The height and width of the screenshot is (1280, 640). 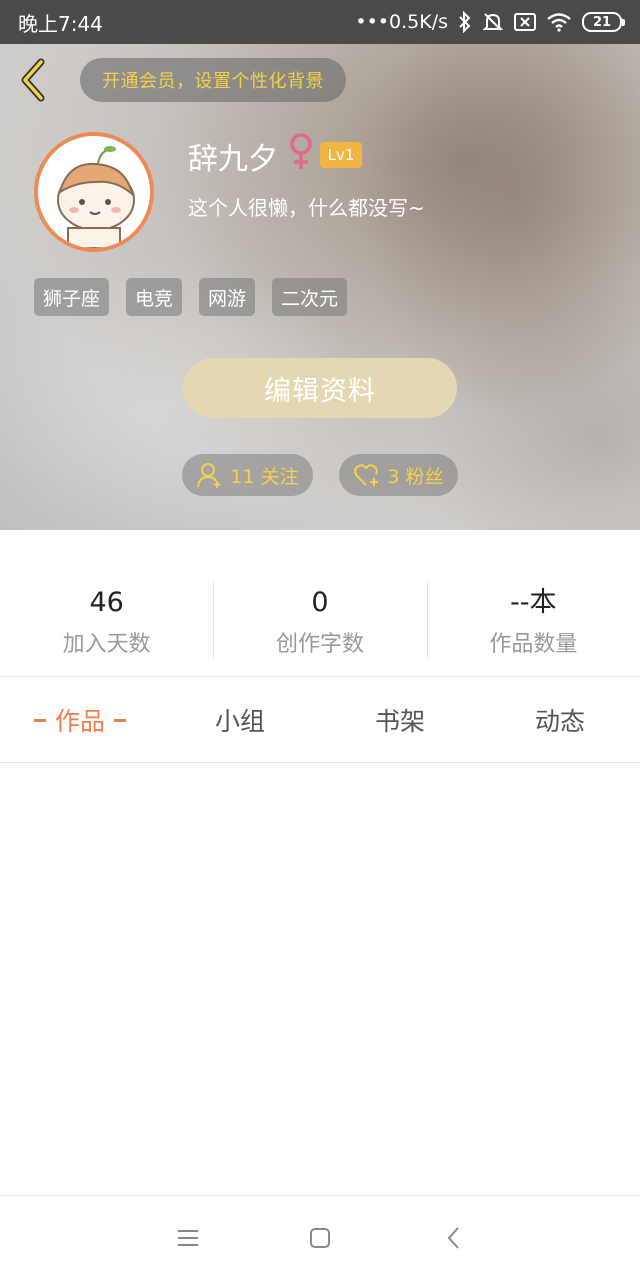 I want to click on stat-value: --本, so click(x=533, y=602).